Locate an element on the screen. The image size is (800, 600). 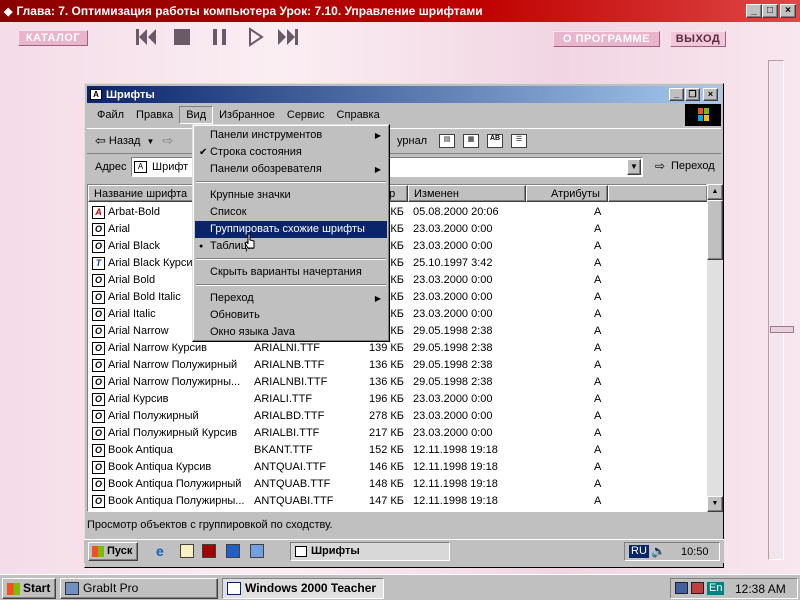
row-size: 278 КБ is located at coordinates (386, 416).